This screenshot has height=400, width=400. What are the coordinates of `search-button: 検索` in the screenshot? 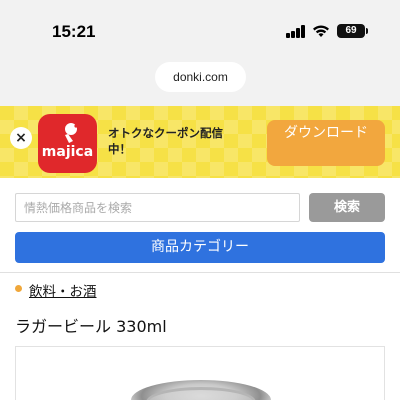 It's located at (347, 207).